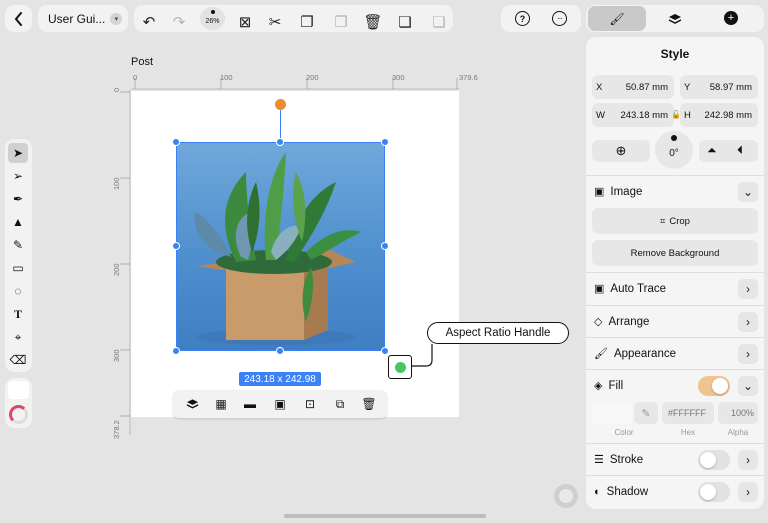 This screenshot has height=523, width=768. What do you see at coordinates (116, 269) in the screenshot?
I see `ruler-v-label: 200` at bounding box center [116, 269].